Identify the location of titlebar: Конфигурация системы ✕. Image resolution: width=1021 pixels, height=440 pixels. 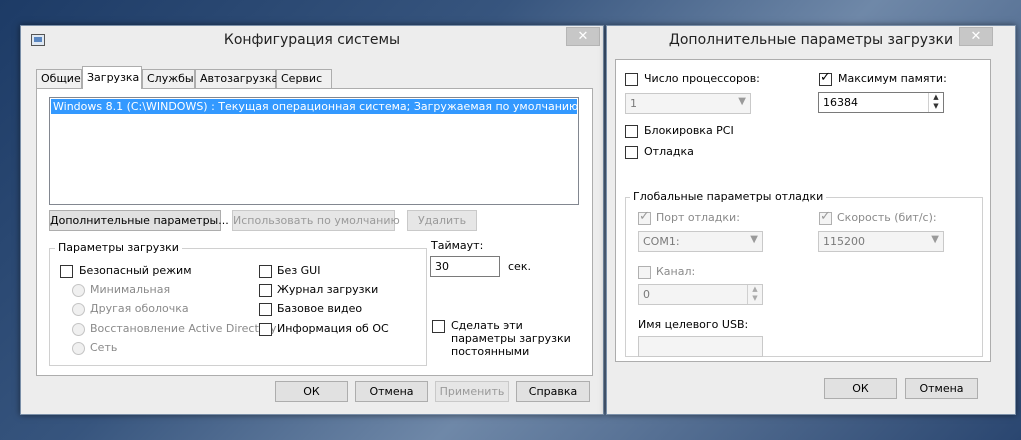
(312, 41).